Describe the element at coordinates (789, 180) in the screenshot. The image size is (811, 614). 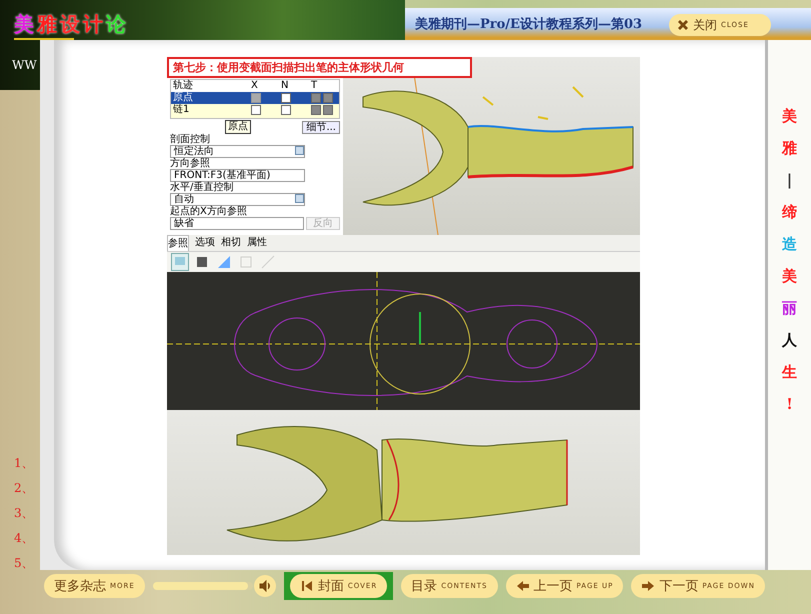
I see `slogan-character: |` at that location.